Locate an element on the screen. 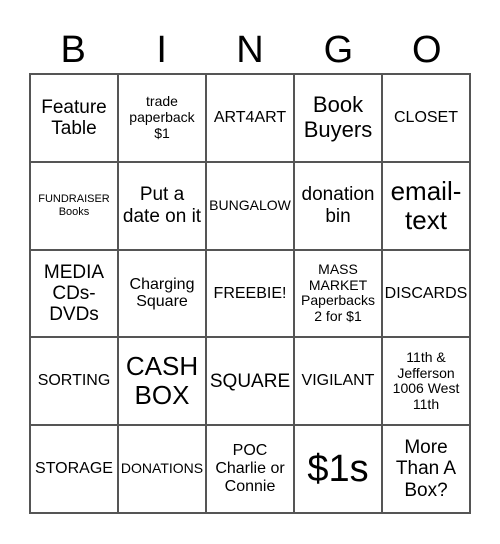  bingo-cell: CLOSET is located at coordinates (426, 118).